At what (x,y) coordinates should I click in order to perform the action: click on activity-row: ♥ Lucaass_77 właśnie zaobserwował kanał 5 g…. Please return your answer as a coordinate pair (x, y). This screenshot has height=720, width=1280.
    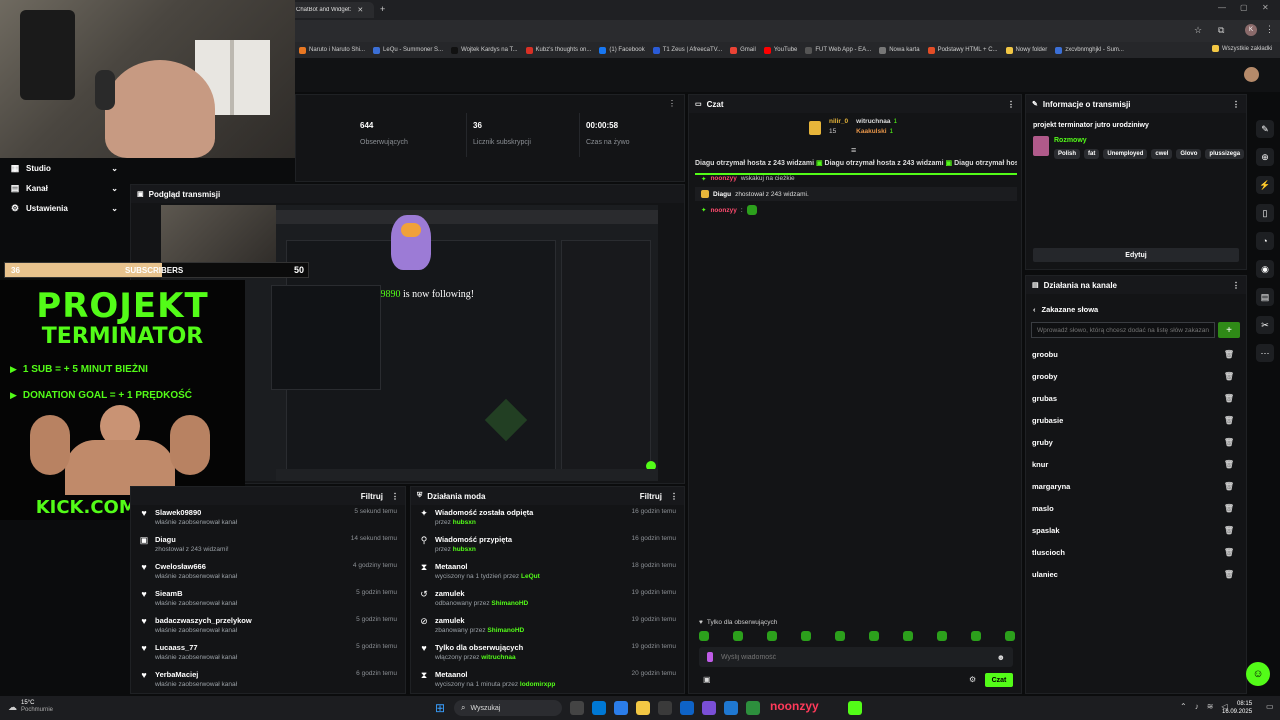
    Looking at the image, I should click on (268, 653).